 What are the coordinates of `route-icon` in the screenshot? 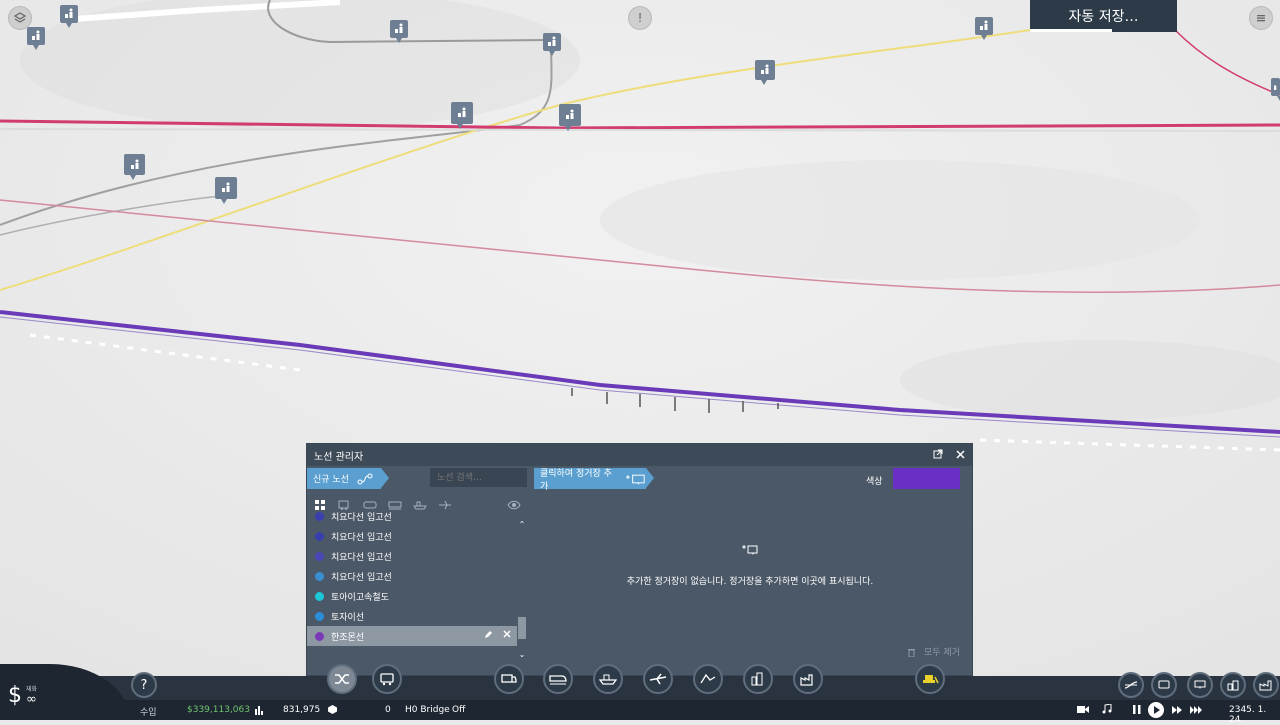 It's located at (365, 478).